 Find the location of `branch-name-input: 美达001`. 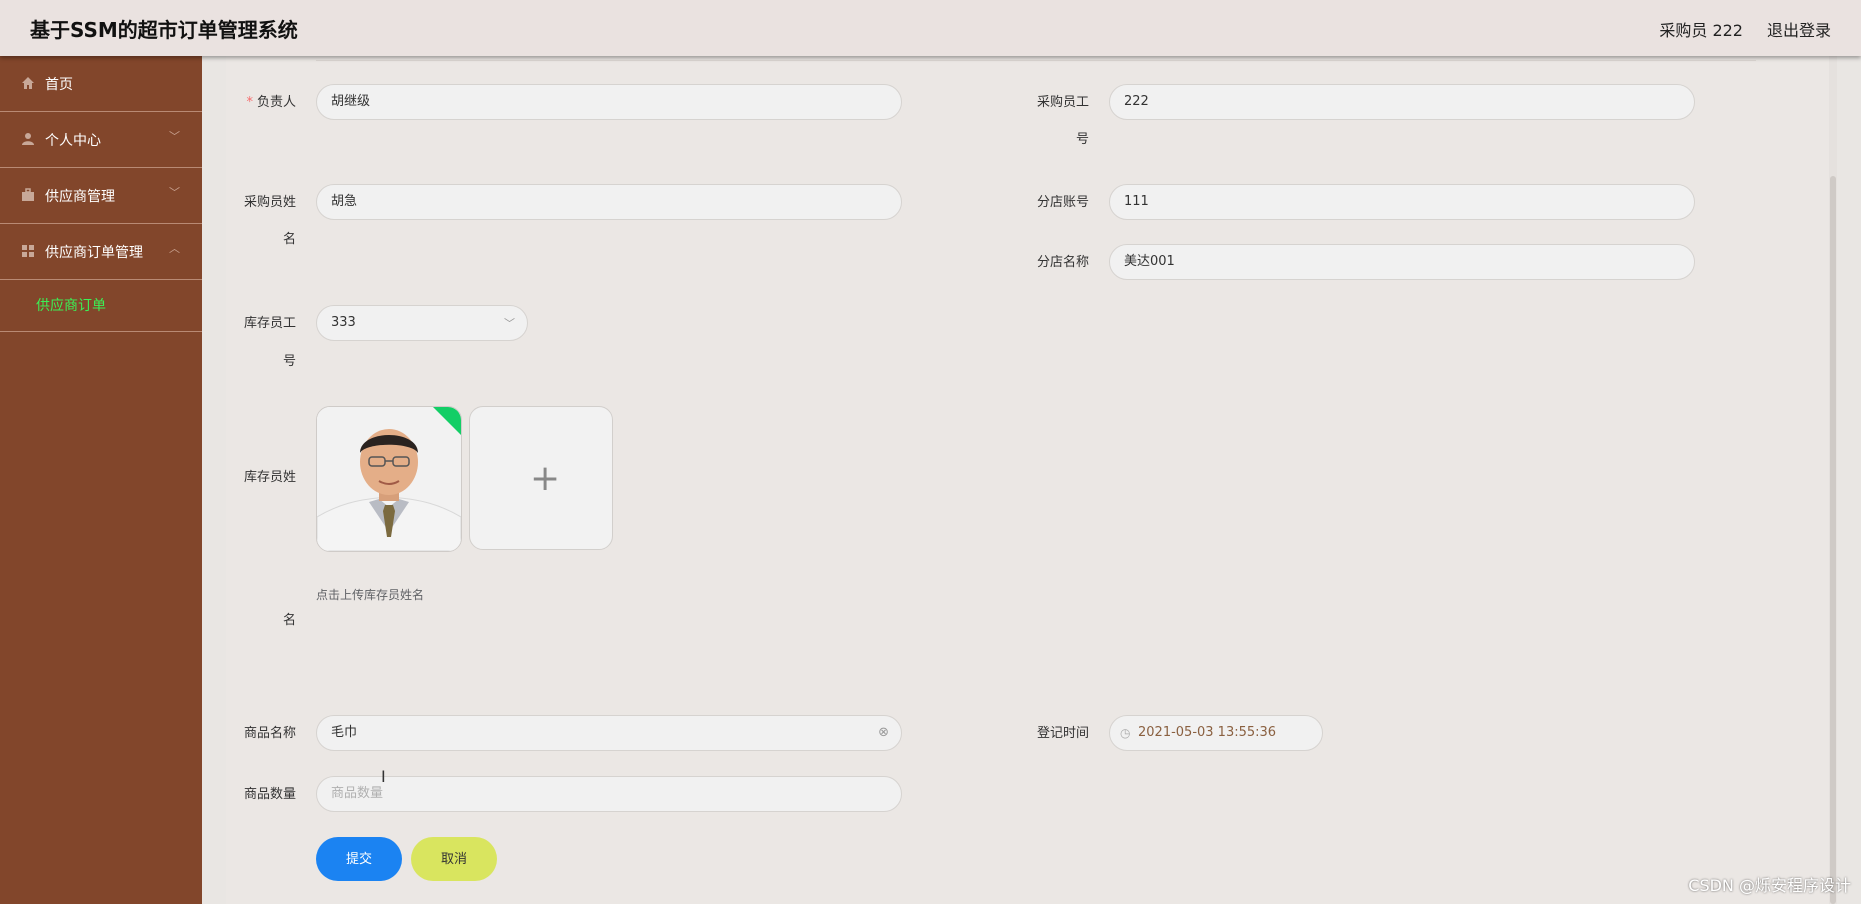

branch-name-input: 美达001 is located at coordinates (1402, 262).